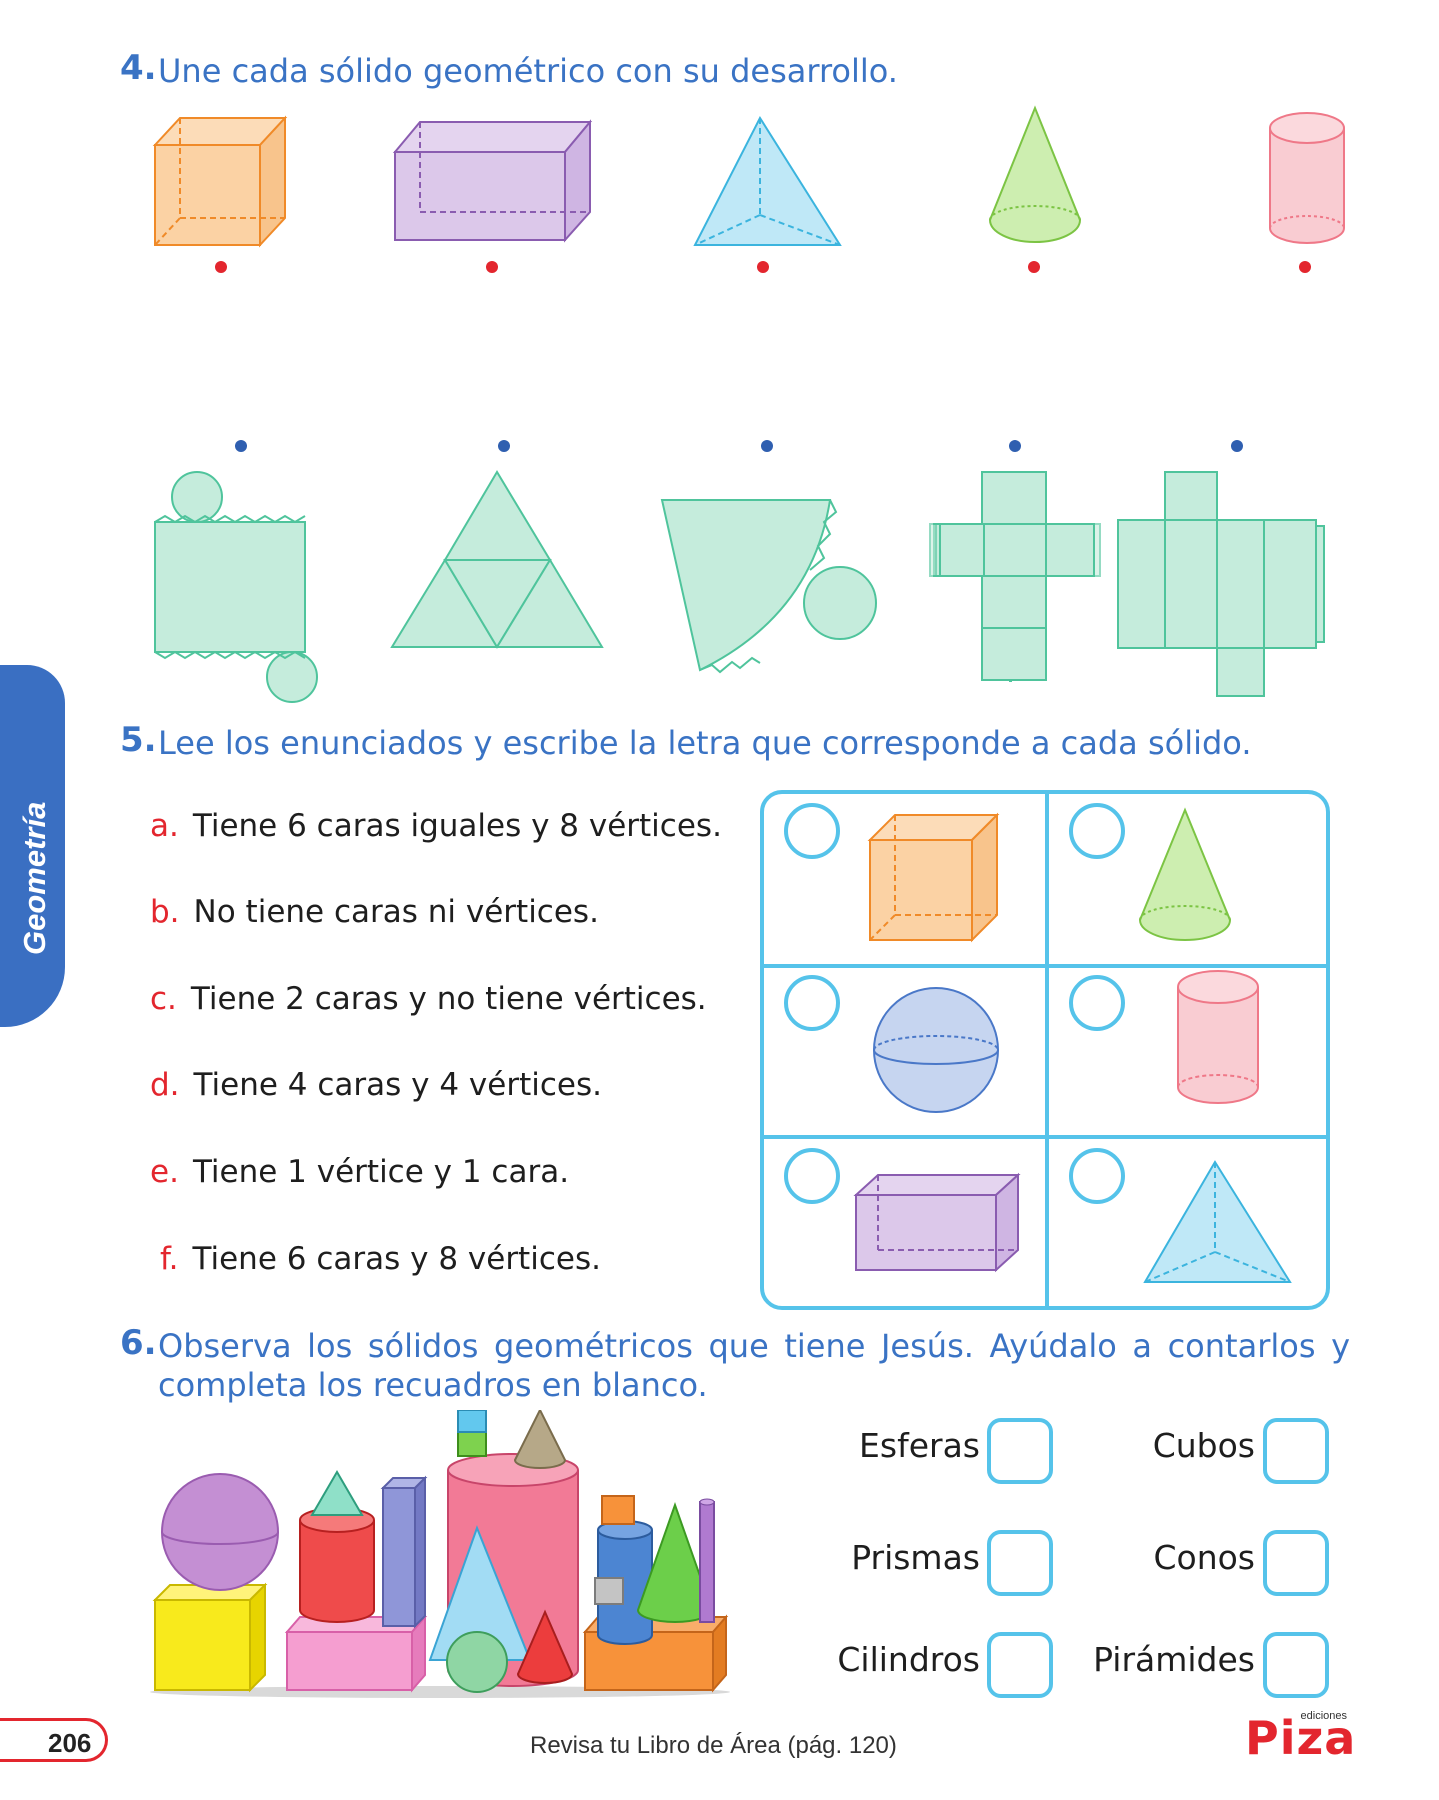  Describe the element at coordinates (448, 999) in the screenshot. I see `statement-text: Tiene 2 caras y no tiene vértices.` at that location.